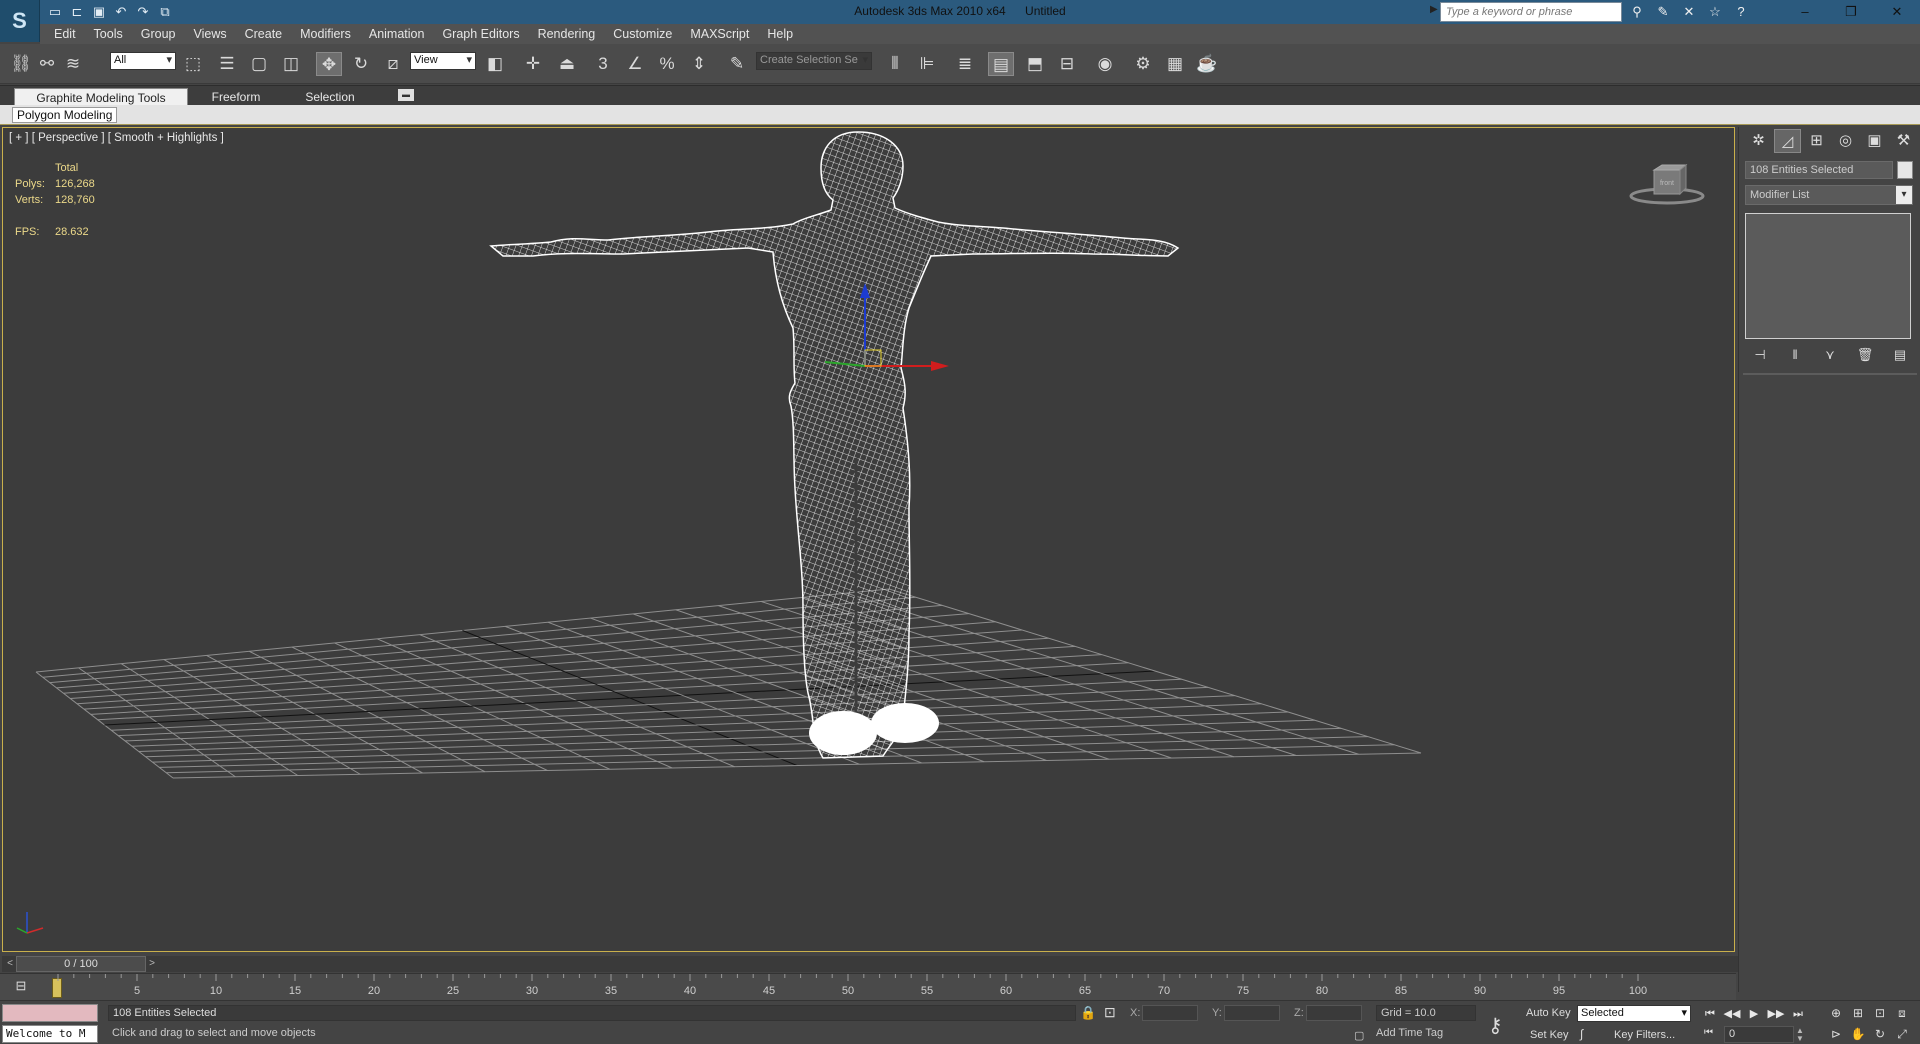  I want to click on layer-manager-icon: ≣, so click(965, 64).